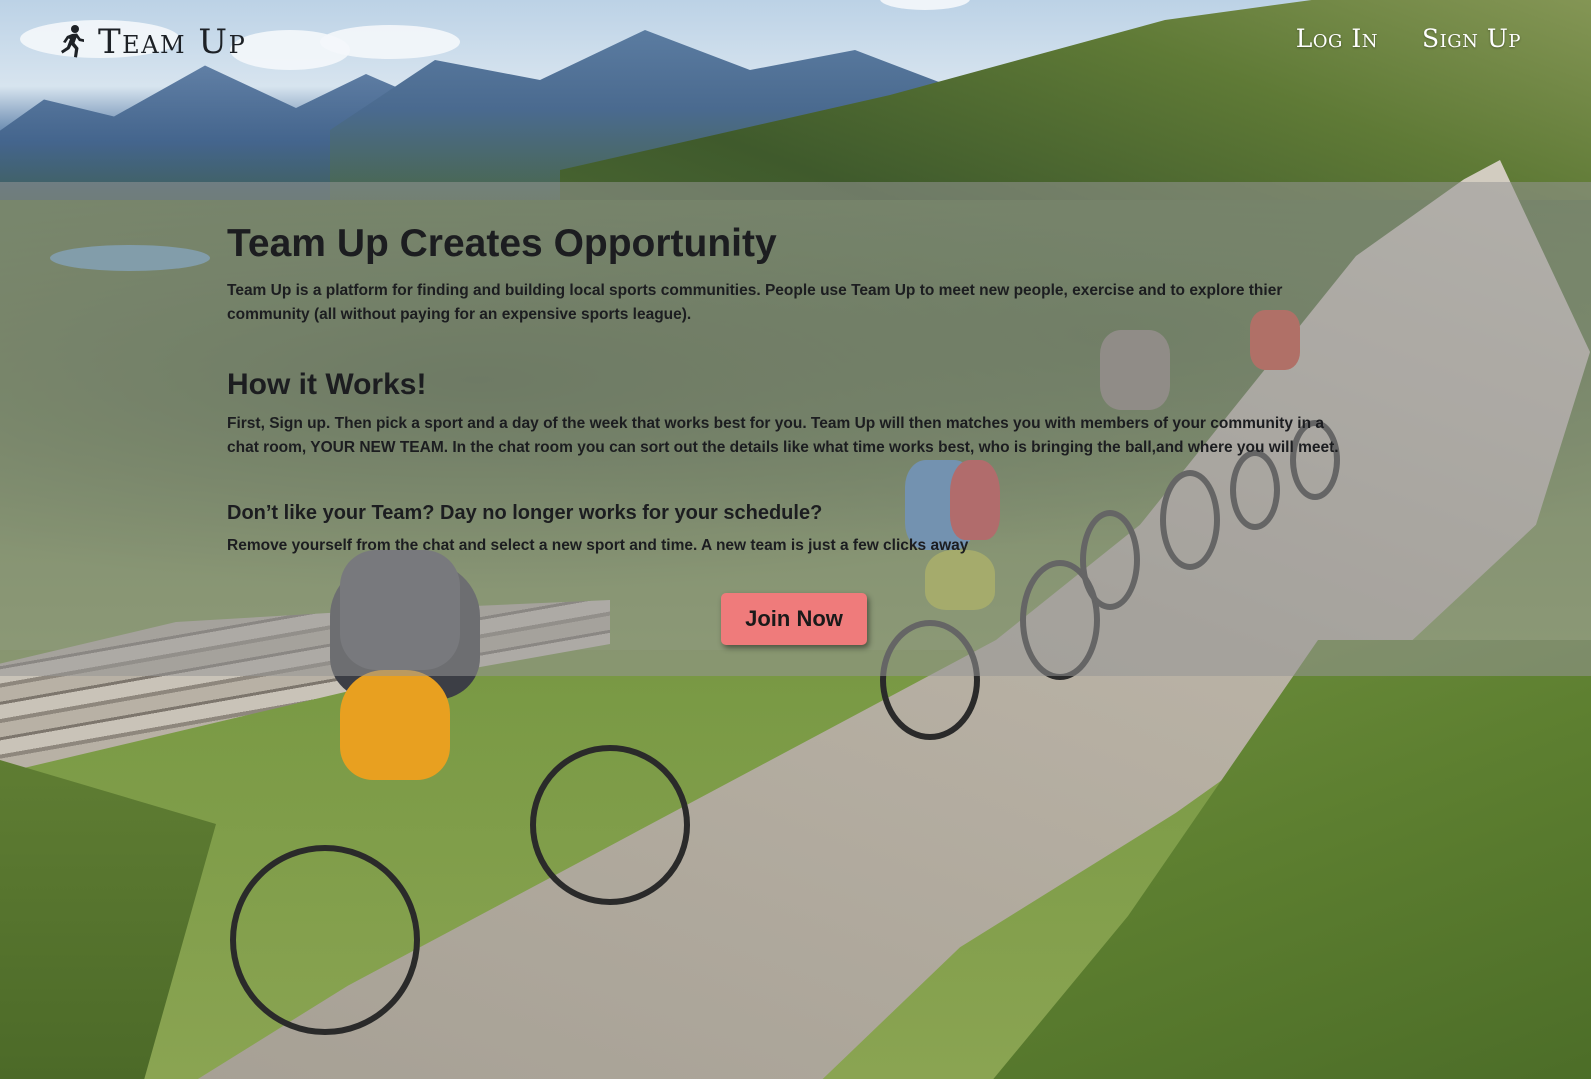 Image resolution: width=1591 pixels, height=1079 pixels. I want to click on join-now-button: Join Now, so click(794, 619).